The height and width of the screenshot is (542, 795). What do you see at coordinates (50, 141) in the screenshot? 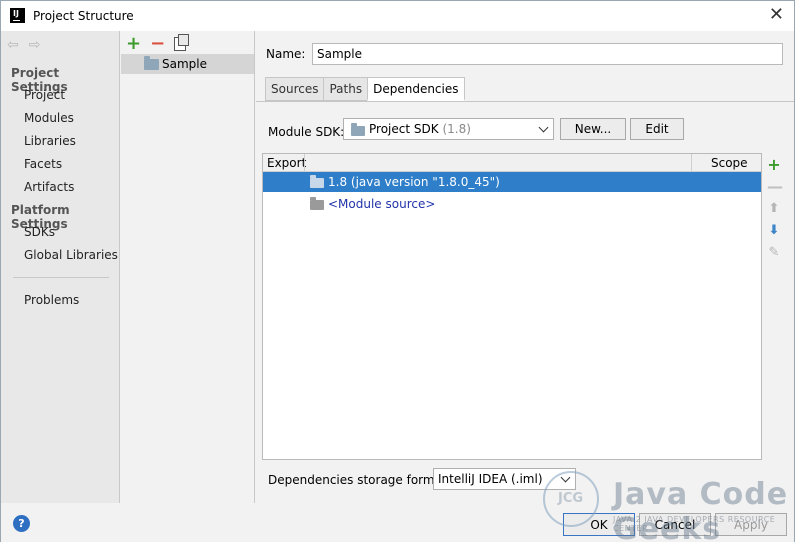
I see `sidebar-item-libraries: Libraries` at bounding box center [50, 141].